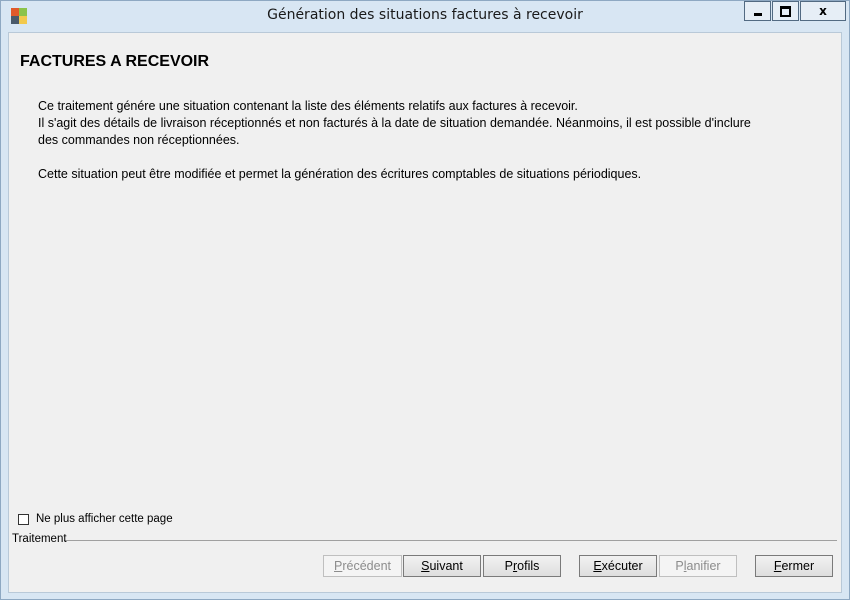 This screenshot has height=600, width=850. I want to click on planifier-label: Planifier, so click(698, 566).